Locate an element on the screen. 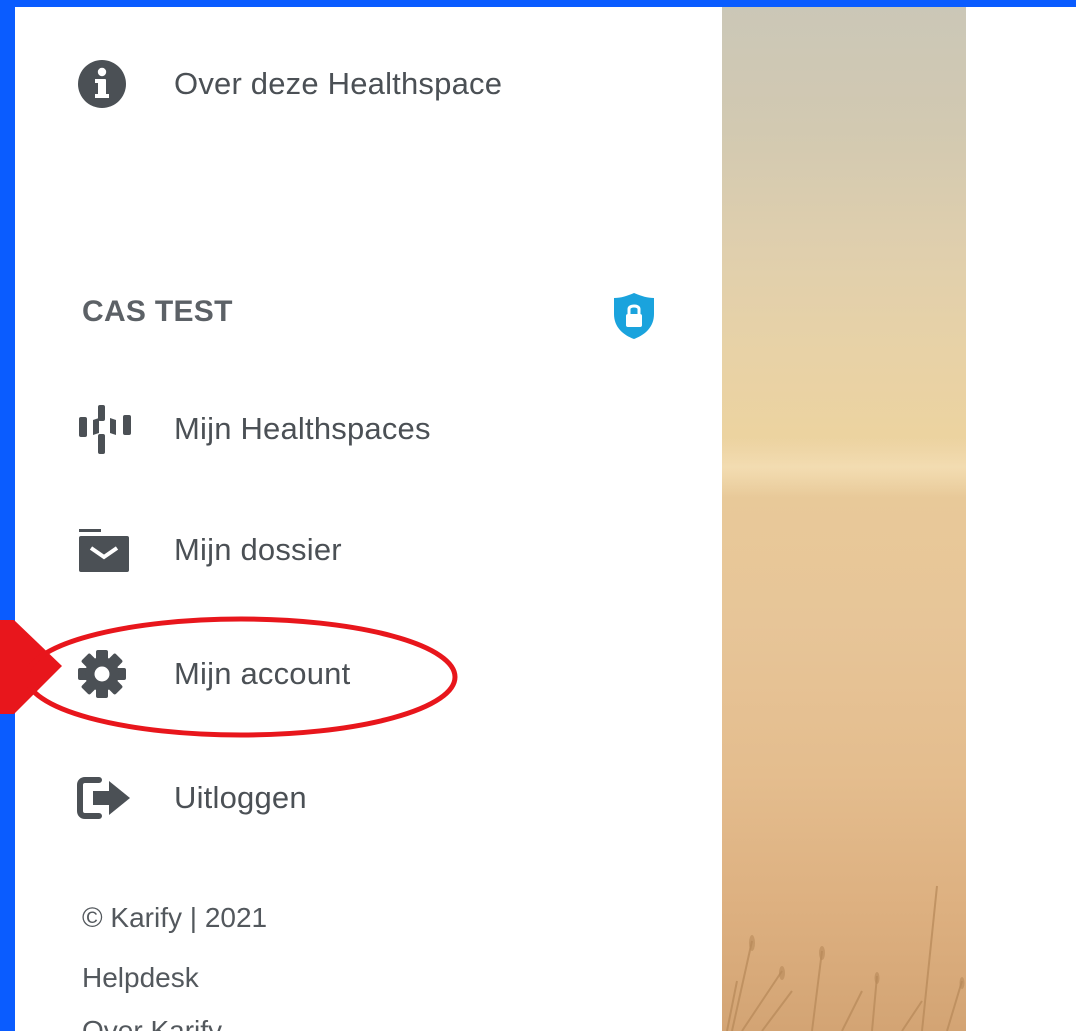 The height and width of the screenshot is (1031, 1076). shield-lock-icon is located at coordinates (634, 316).